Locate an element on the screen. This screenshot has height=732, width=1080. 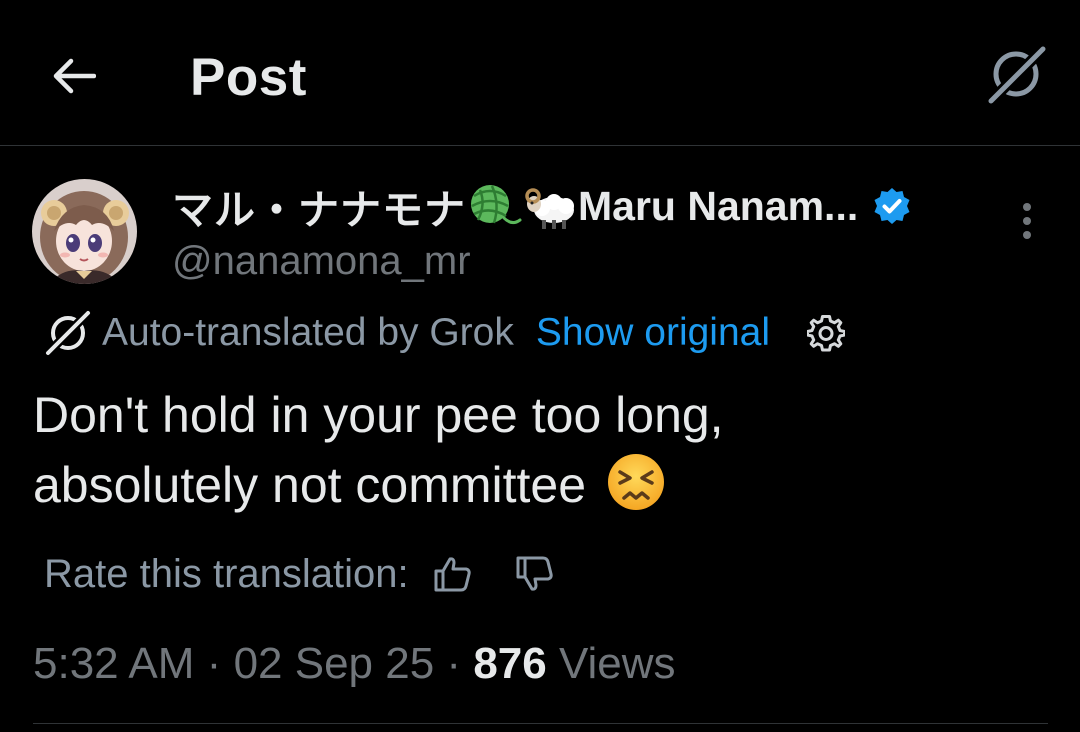
translation-bar: Auto-translated by Grok Show original is located at coordinates (444, 333).